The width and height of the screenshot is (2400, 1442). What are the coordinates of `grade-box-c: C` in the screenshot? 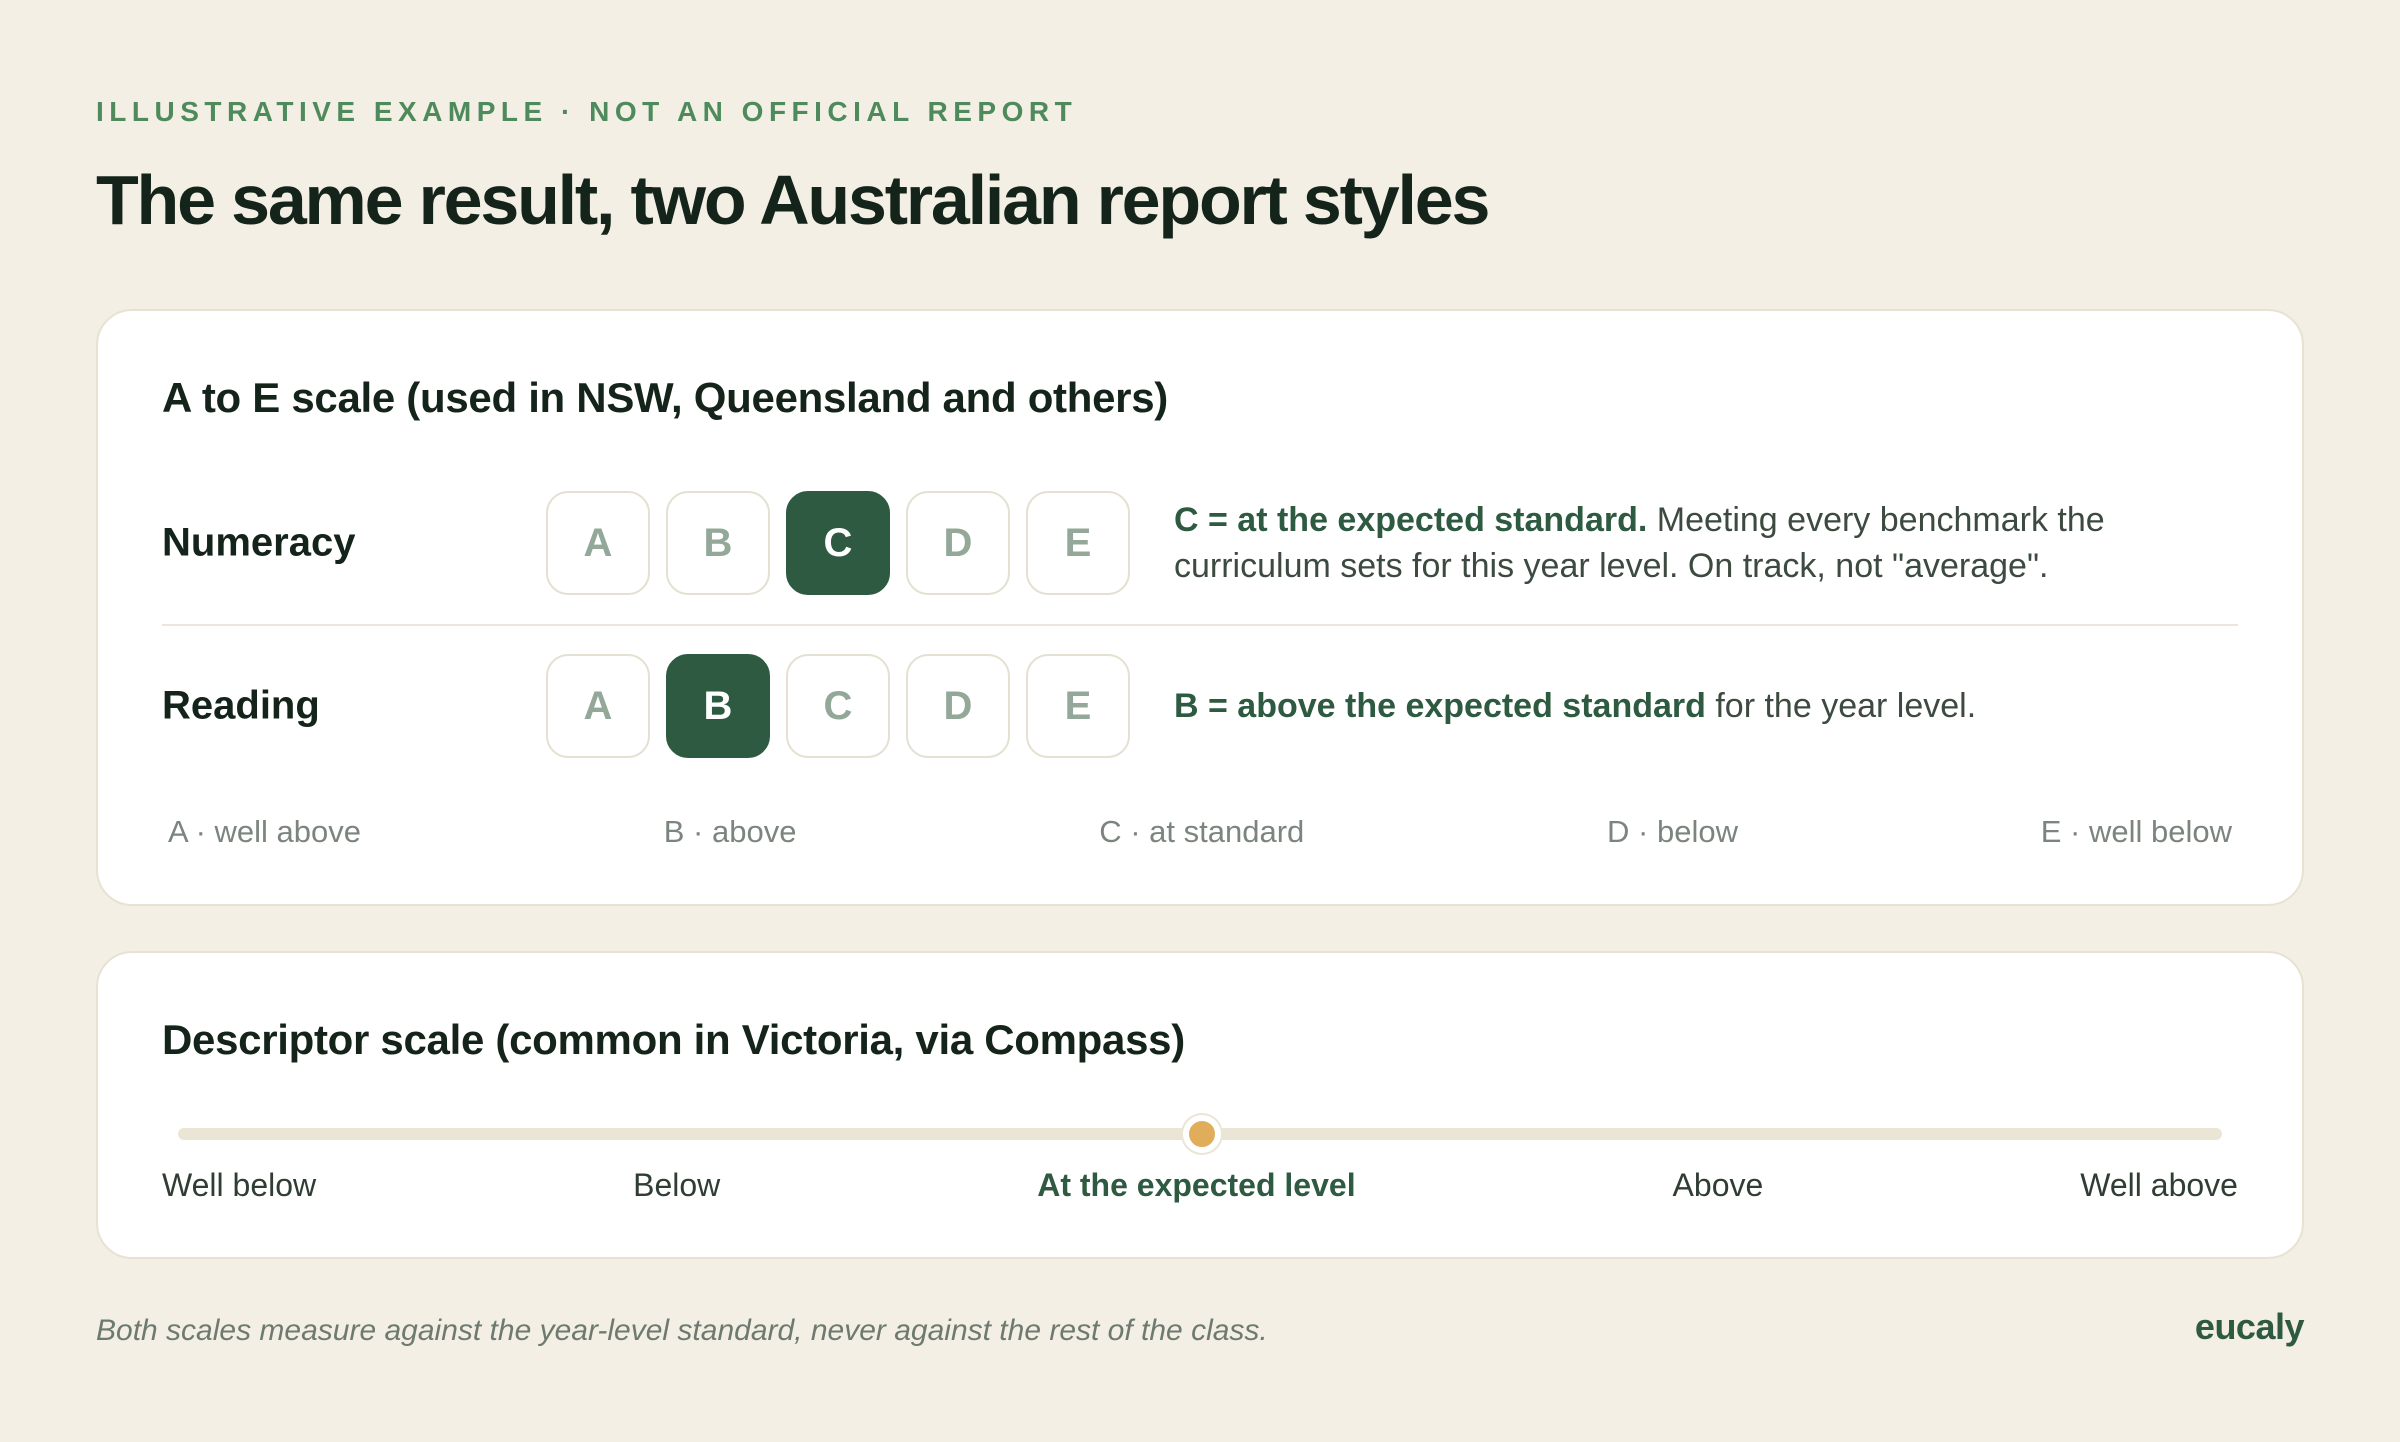 It's located at (838, 706).